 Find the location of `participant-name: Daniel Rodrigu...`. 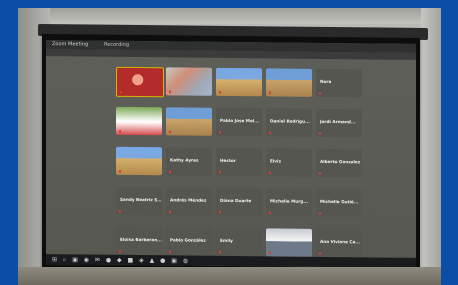

participant-name: Daniel Rodrigu... is located at coordinates (290, 121).